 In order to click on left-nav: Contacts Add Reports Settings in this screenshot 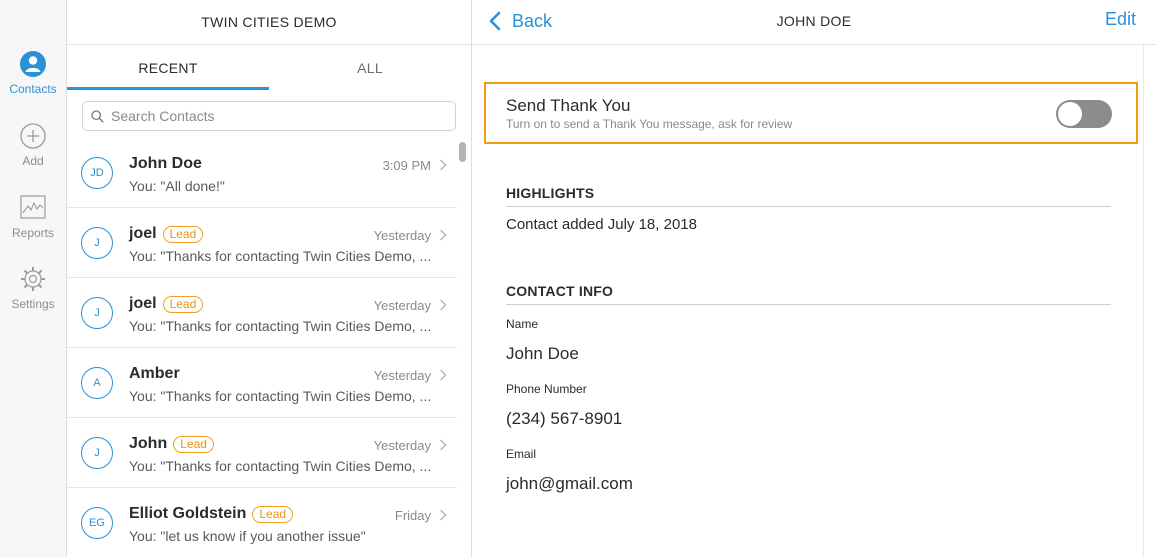, I will do `click(33, 278)`.